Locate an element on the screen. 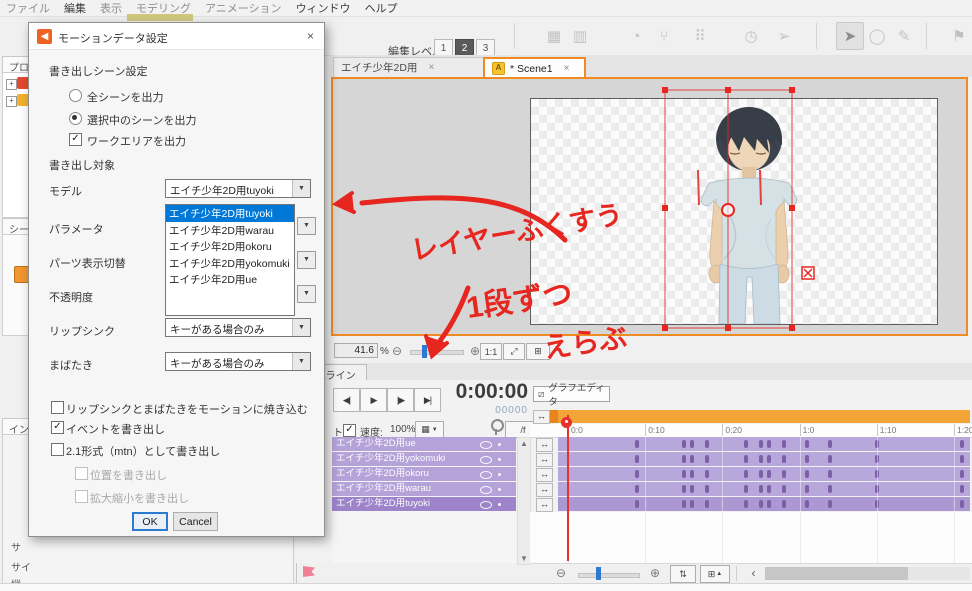 This screenshot has width=972, height=591. timeline-zoom-slider-handle is located at coordinates (598, 573).